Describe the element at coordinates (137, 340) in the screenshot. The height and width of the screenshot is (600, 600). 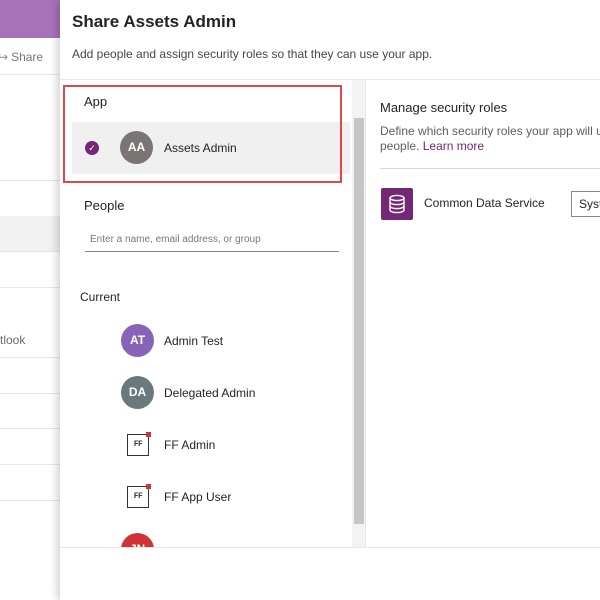
I see `avatar: AT` at that location.